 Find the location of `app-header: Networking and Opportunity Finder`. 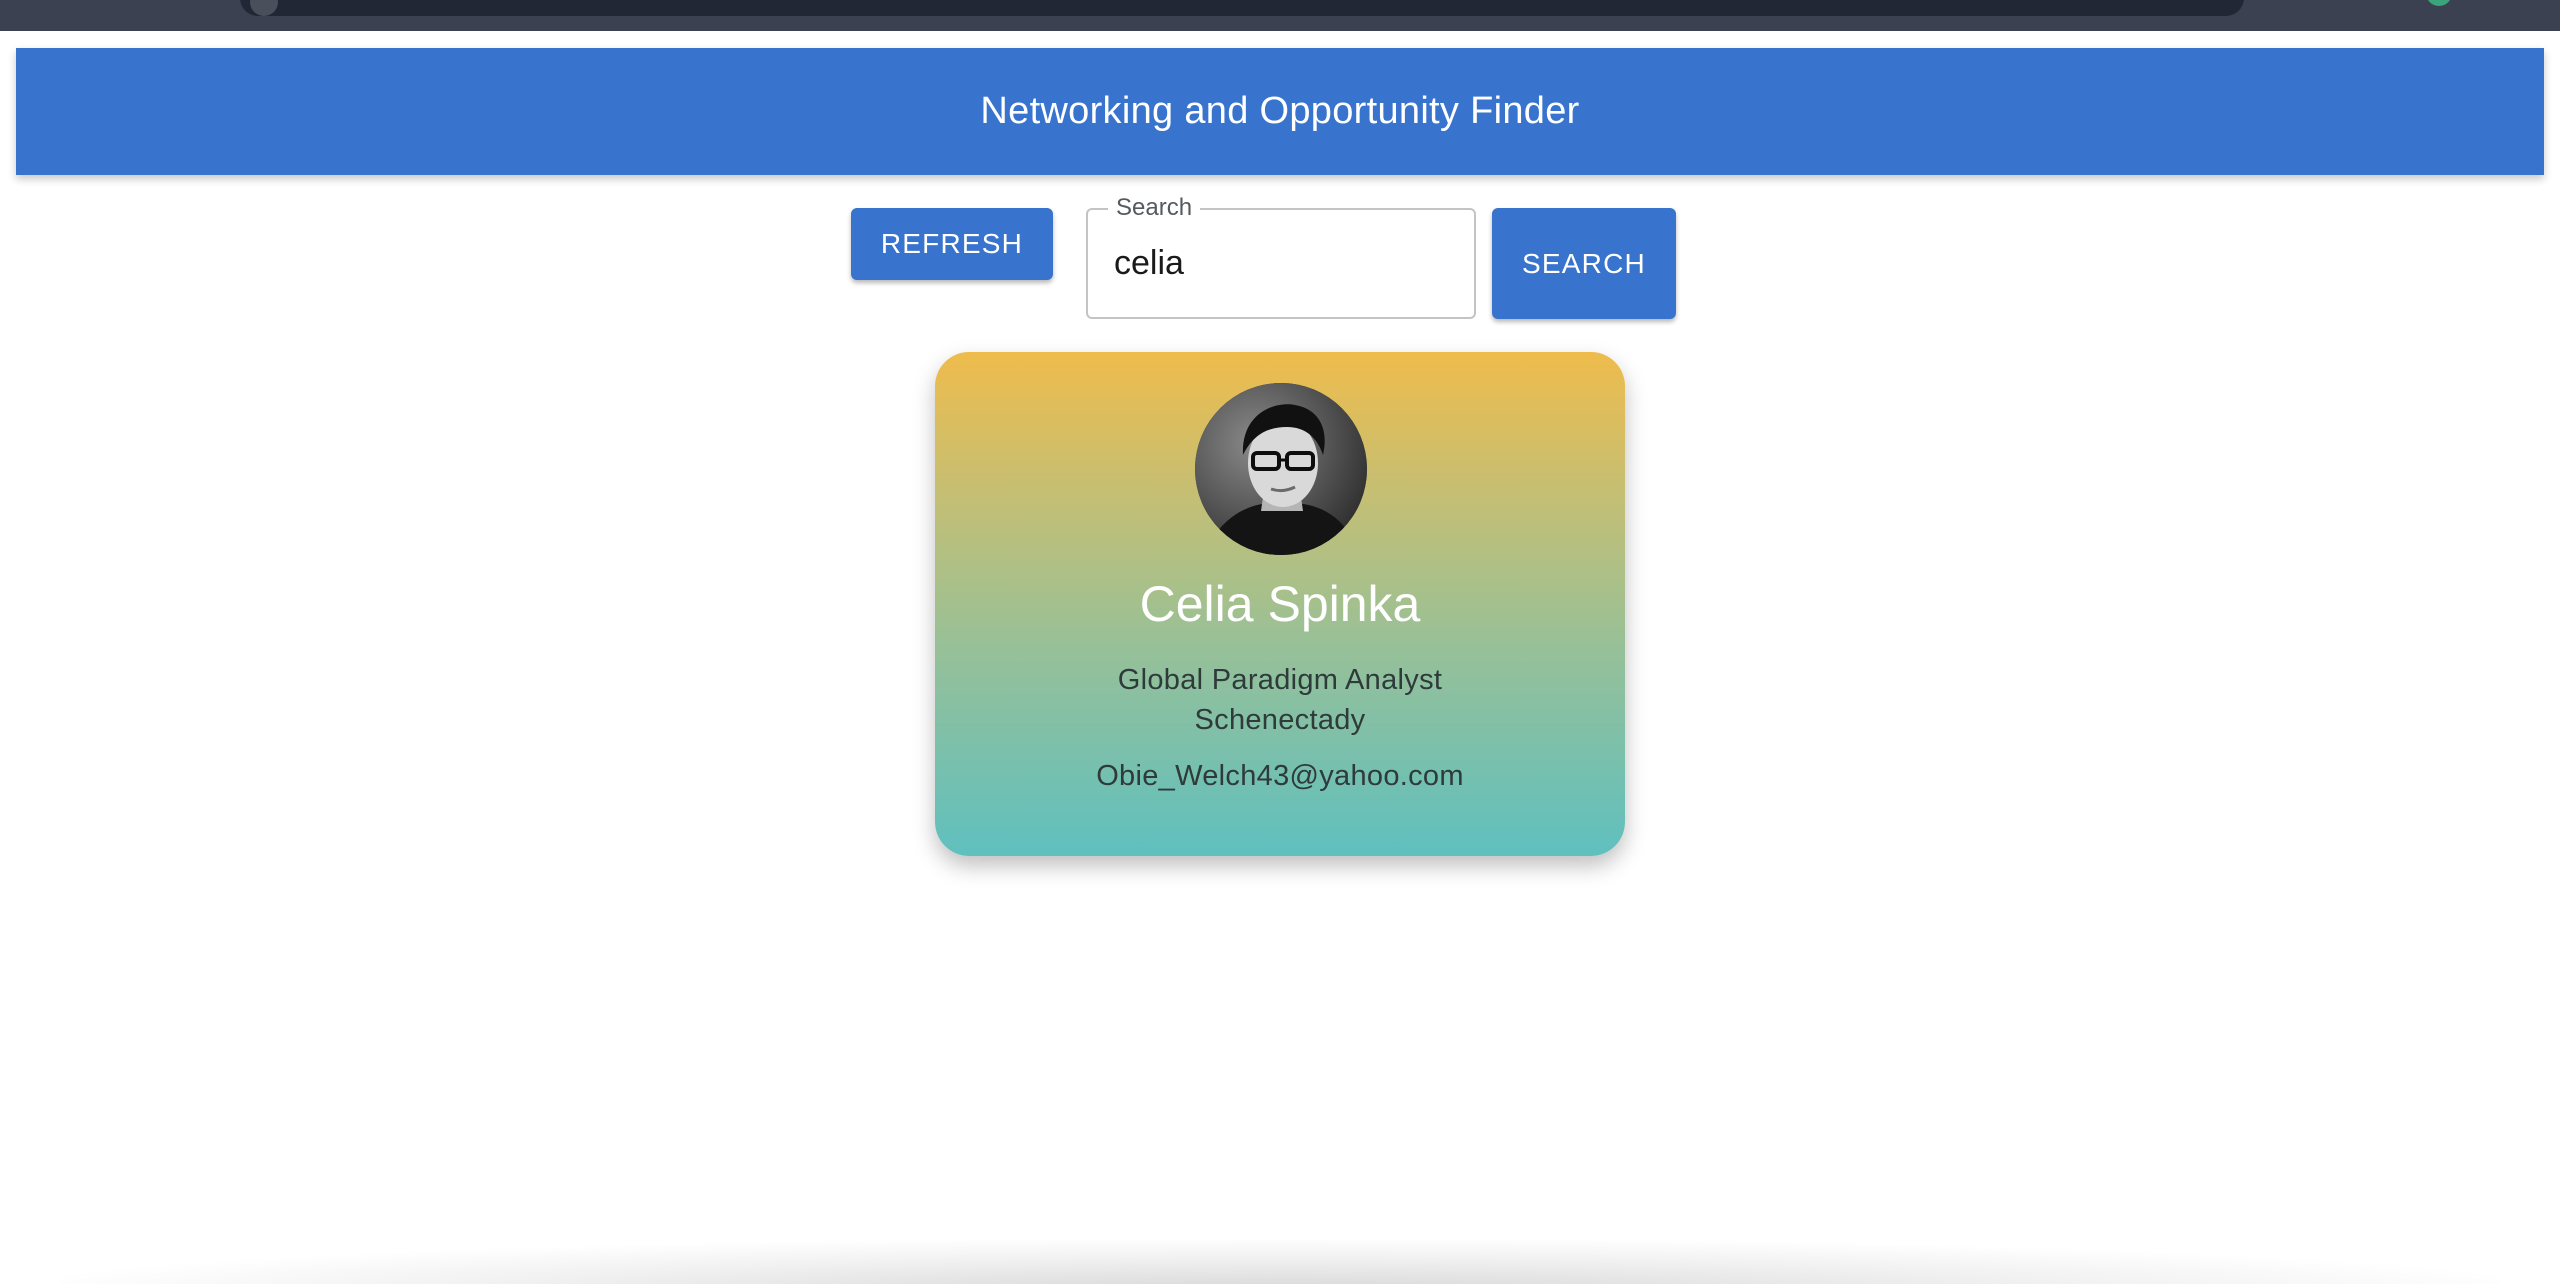

app-header: Networking and Opportunity Finder is located at coordinates (1280, 111).